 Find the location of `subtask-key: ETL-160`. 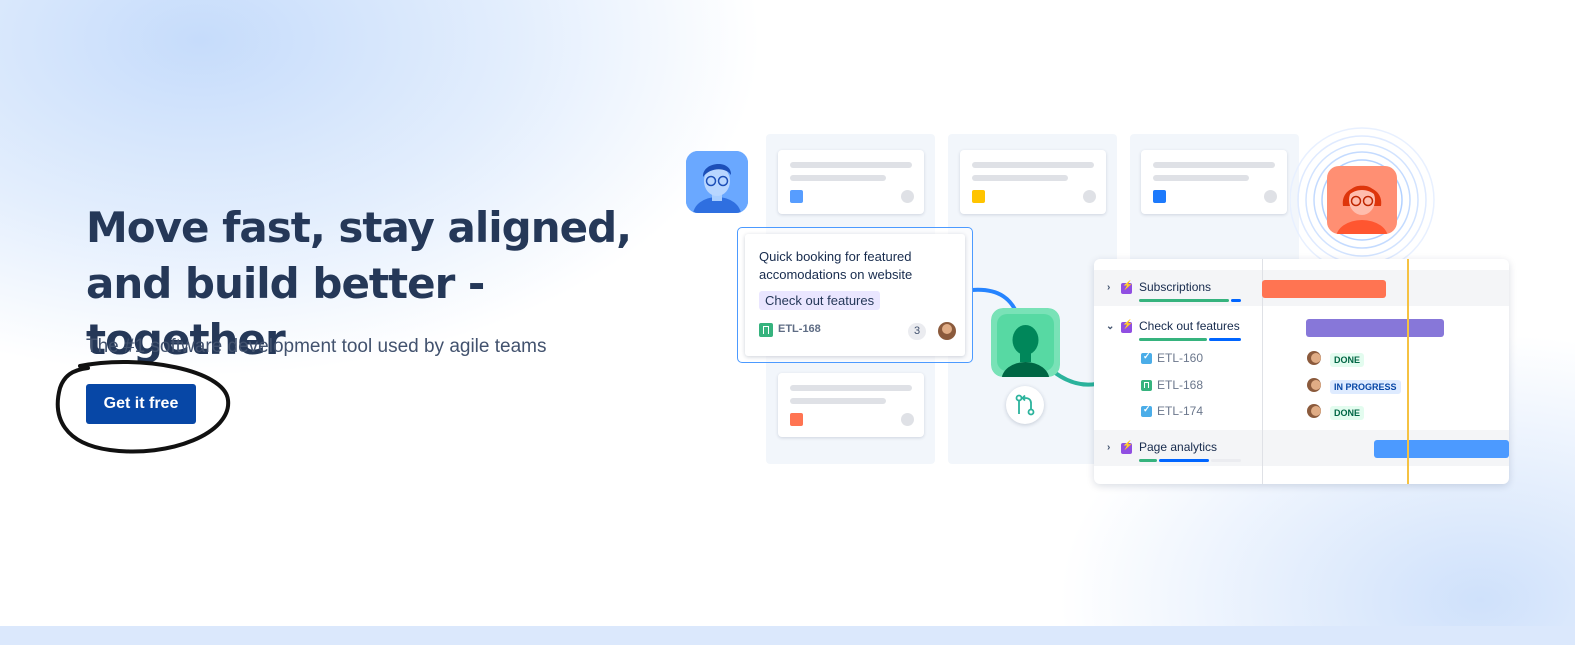

subtask-key: ETL-160 is located at coordinates (1180, 358).